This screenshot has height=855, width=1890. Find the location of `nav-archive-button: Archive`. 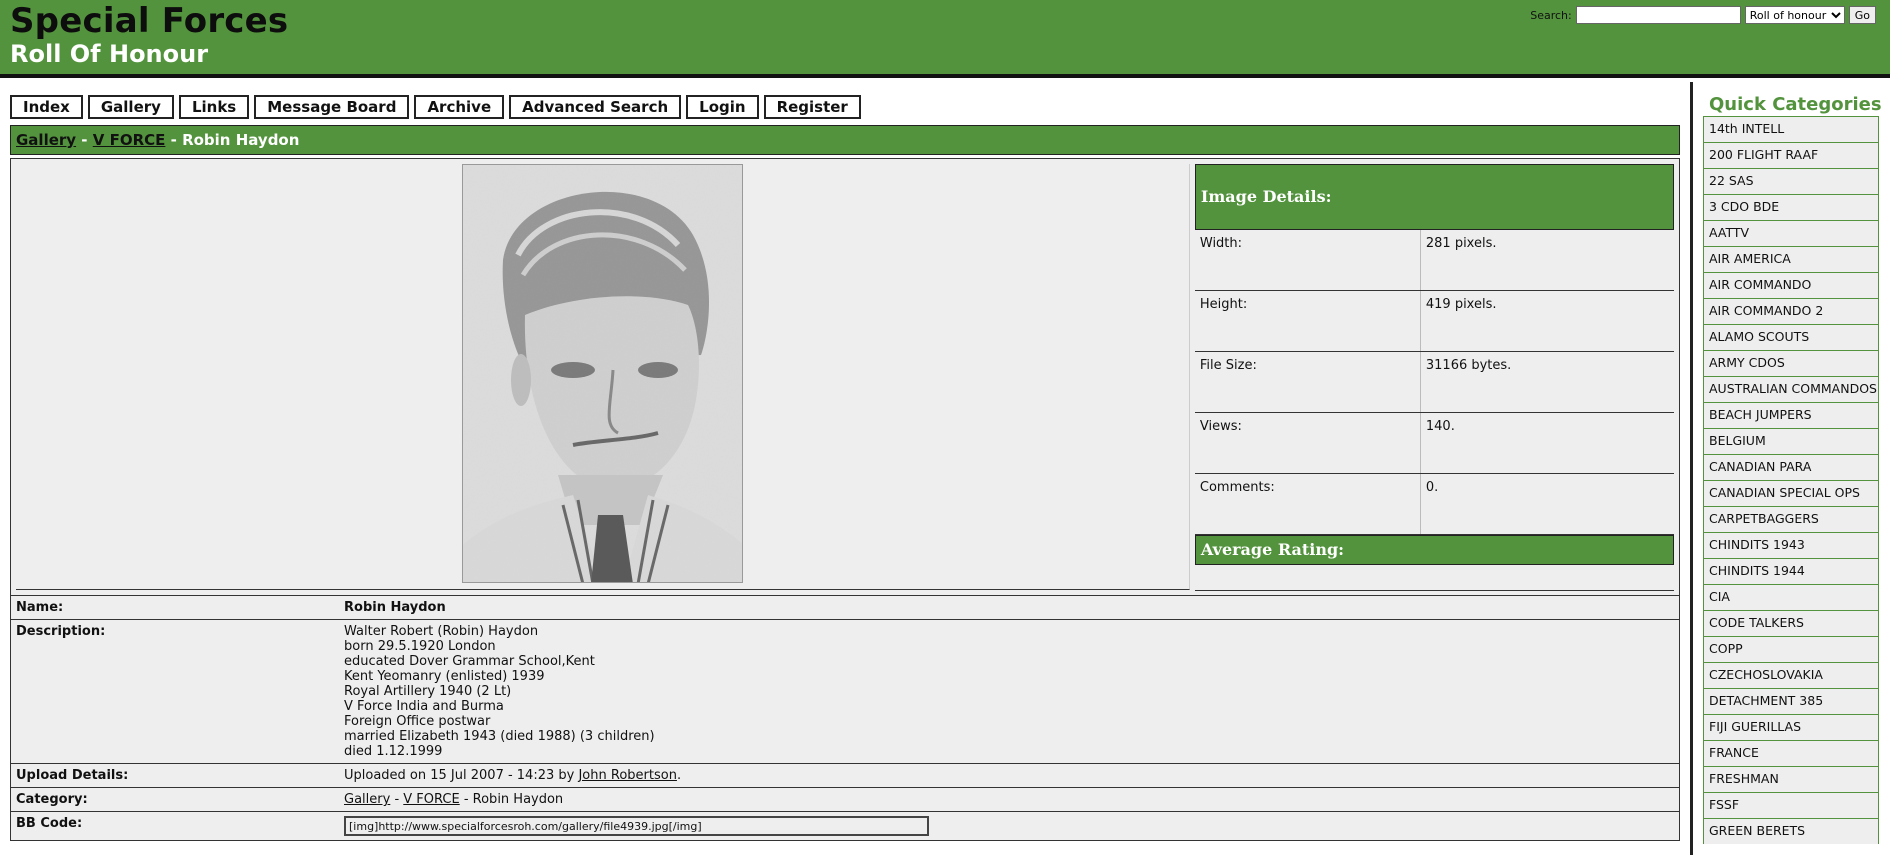

nav-archive-button: Archive is located at coordinates (459, 107).